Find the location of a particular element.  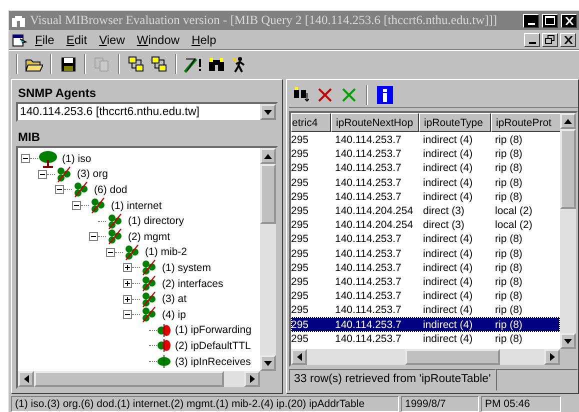

tree-node: (3) ipInReceives is located at coordinates (213, 362).